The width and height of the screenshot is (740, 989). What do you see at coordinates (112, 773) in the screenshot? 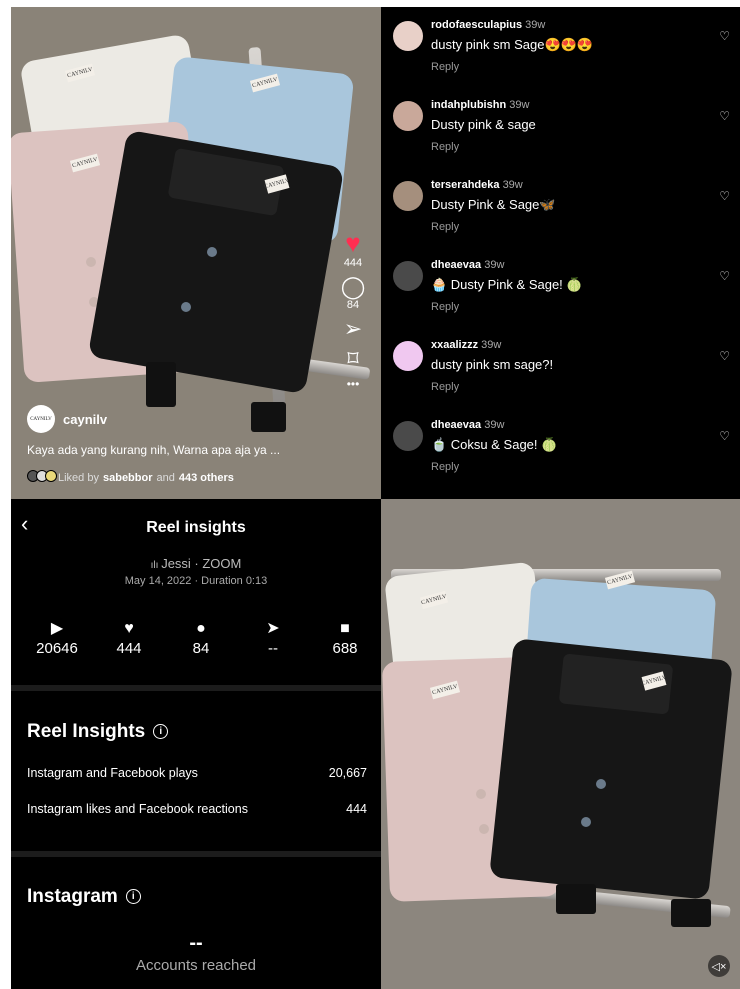
I see `row-label: Instagram and Facebook plays` at bounding box center [112, 773].